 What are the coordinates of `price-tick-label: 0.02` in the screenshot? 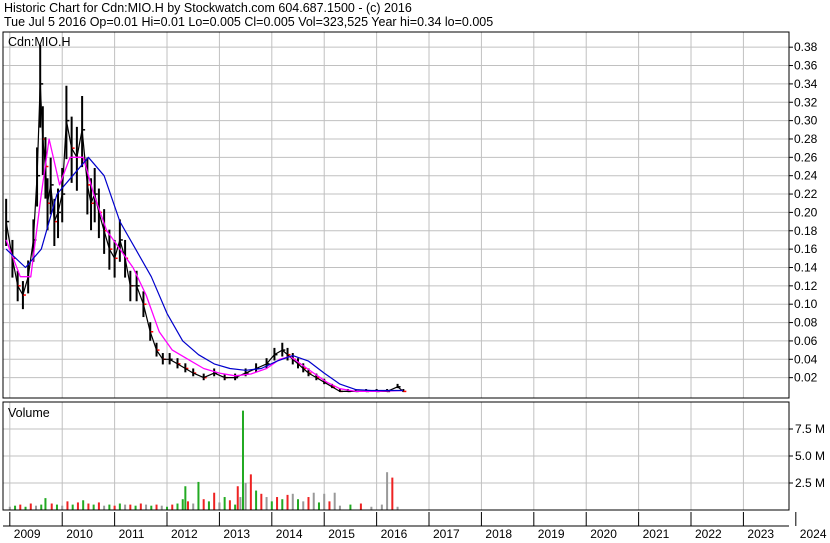 It's located at (806, 378).